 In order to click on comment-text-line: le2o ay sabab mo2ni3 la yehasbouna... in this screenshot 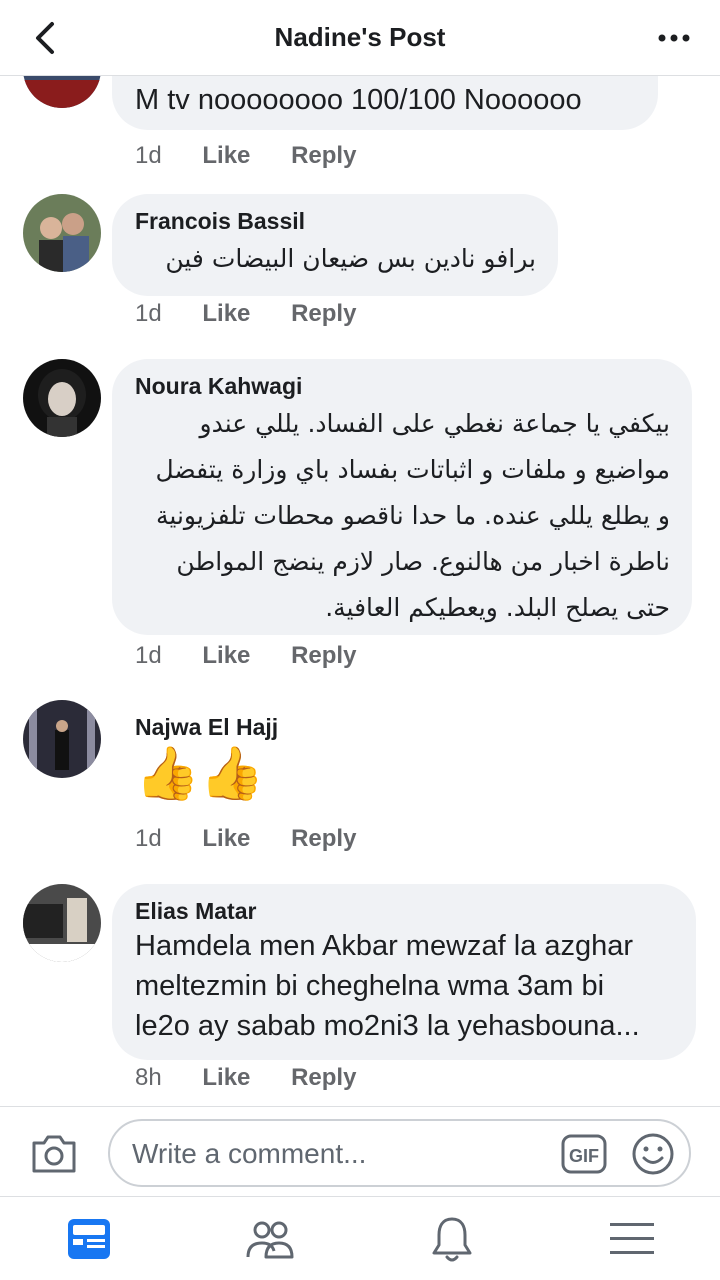, I will do `click(387, 1026)`.